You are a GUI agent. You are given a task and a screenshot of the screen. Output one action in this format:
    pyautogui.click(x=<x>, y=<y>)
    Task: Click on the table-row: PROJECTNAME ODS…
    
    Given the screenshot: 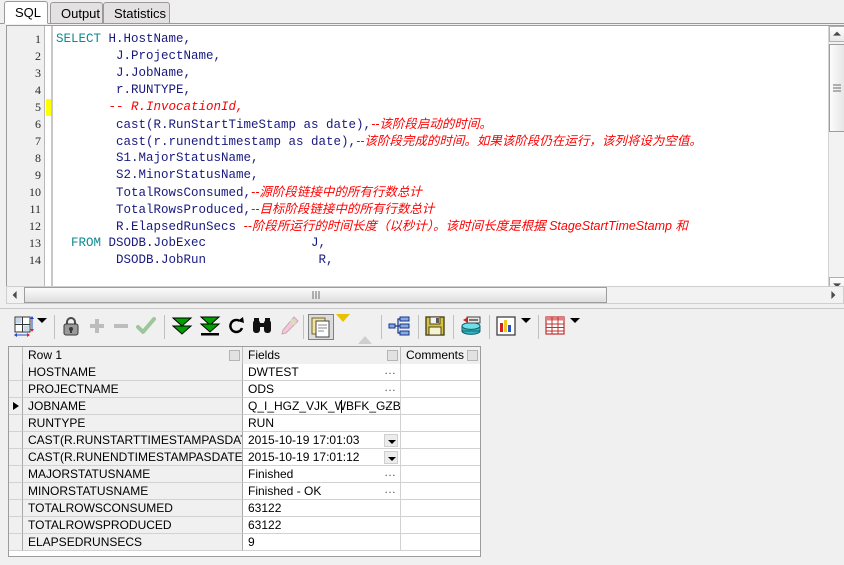 What is the action you would take?
    pyautogui.click(x=244, y=389)
    